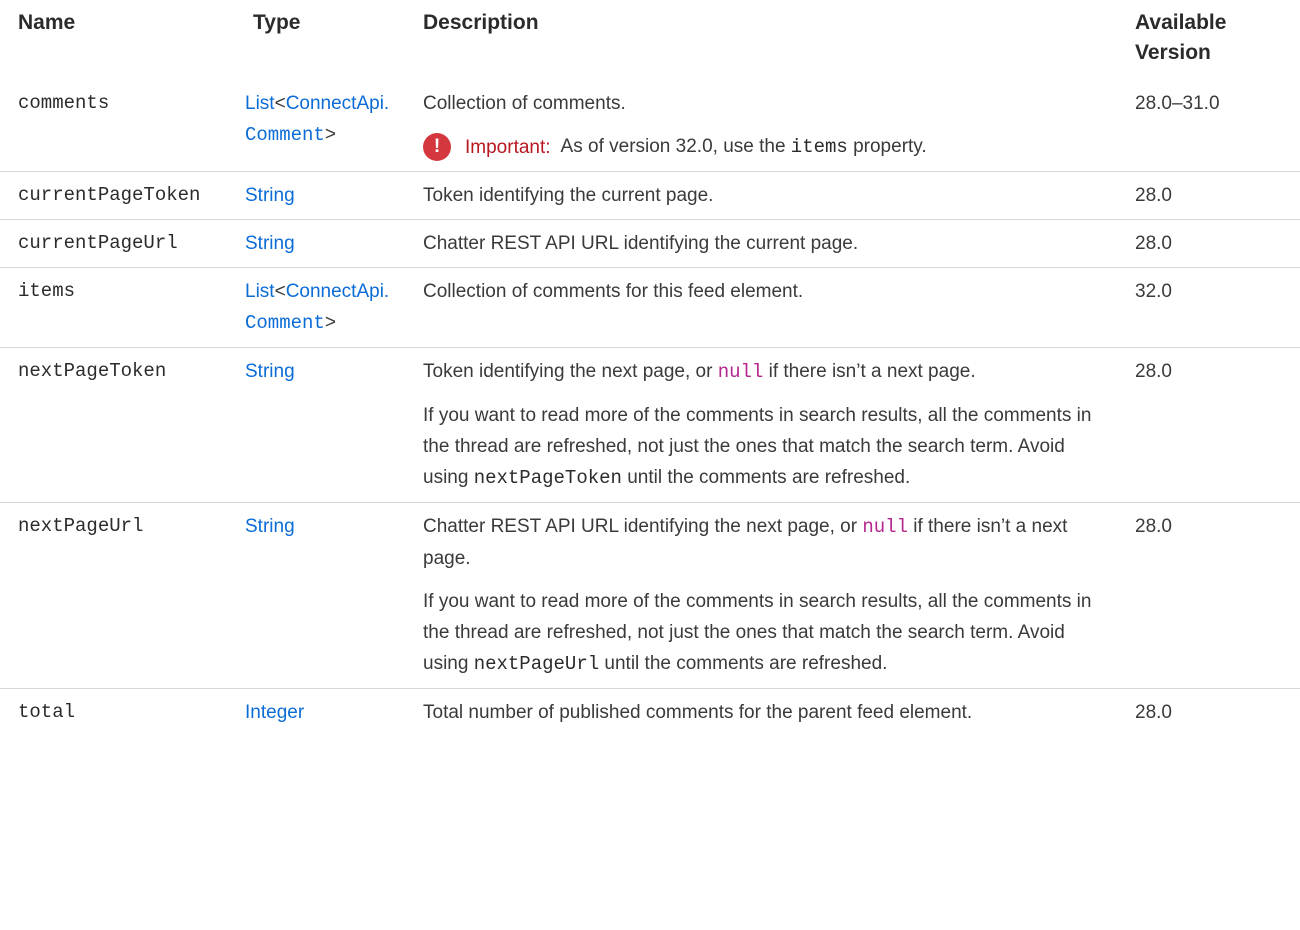  Describe the element at coordinates (121, 195) in the screenshot. I see `property-name: currentPageToken` at that location.